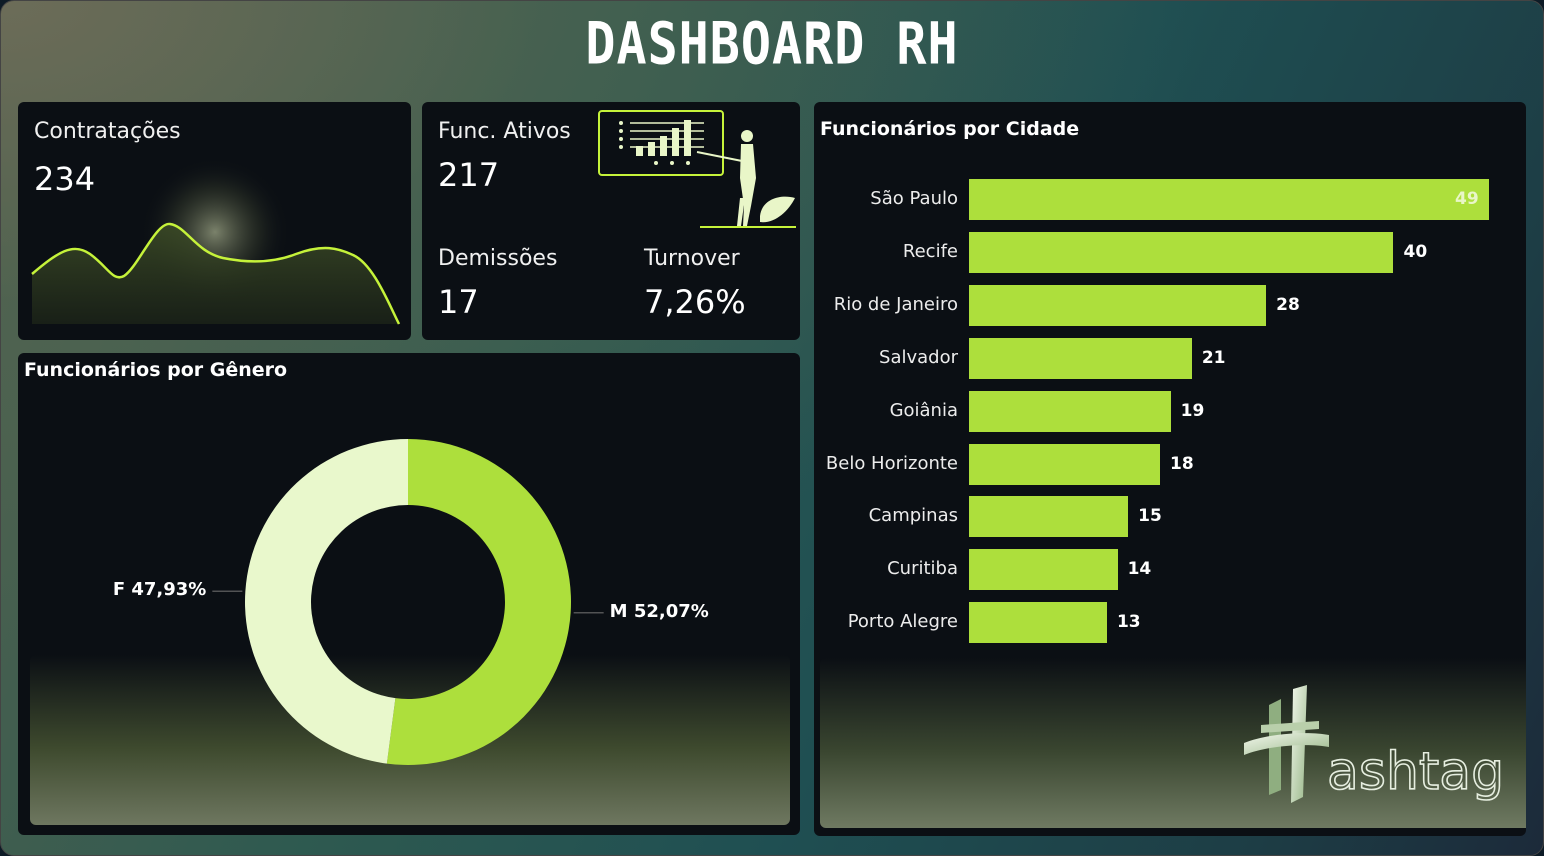 Image resolution: width=1544 pixels, height=856 pixels. I want to click on contratacoes-sparkline, so click(216, 241).